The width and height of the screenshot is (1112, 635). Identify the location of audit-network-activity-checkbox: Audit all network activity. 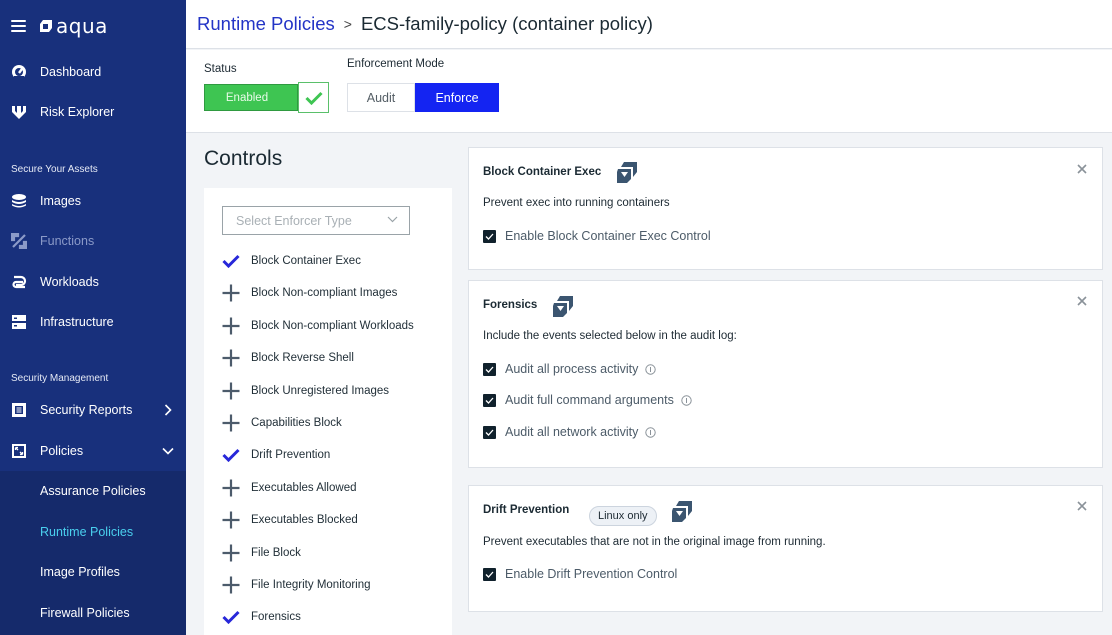
(570, 432).